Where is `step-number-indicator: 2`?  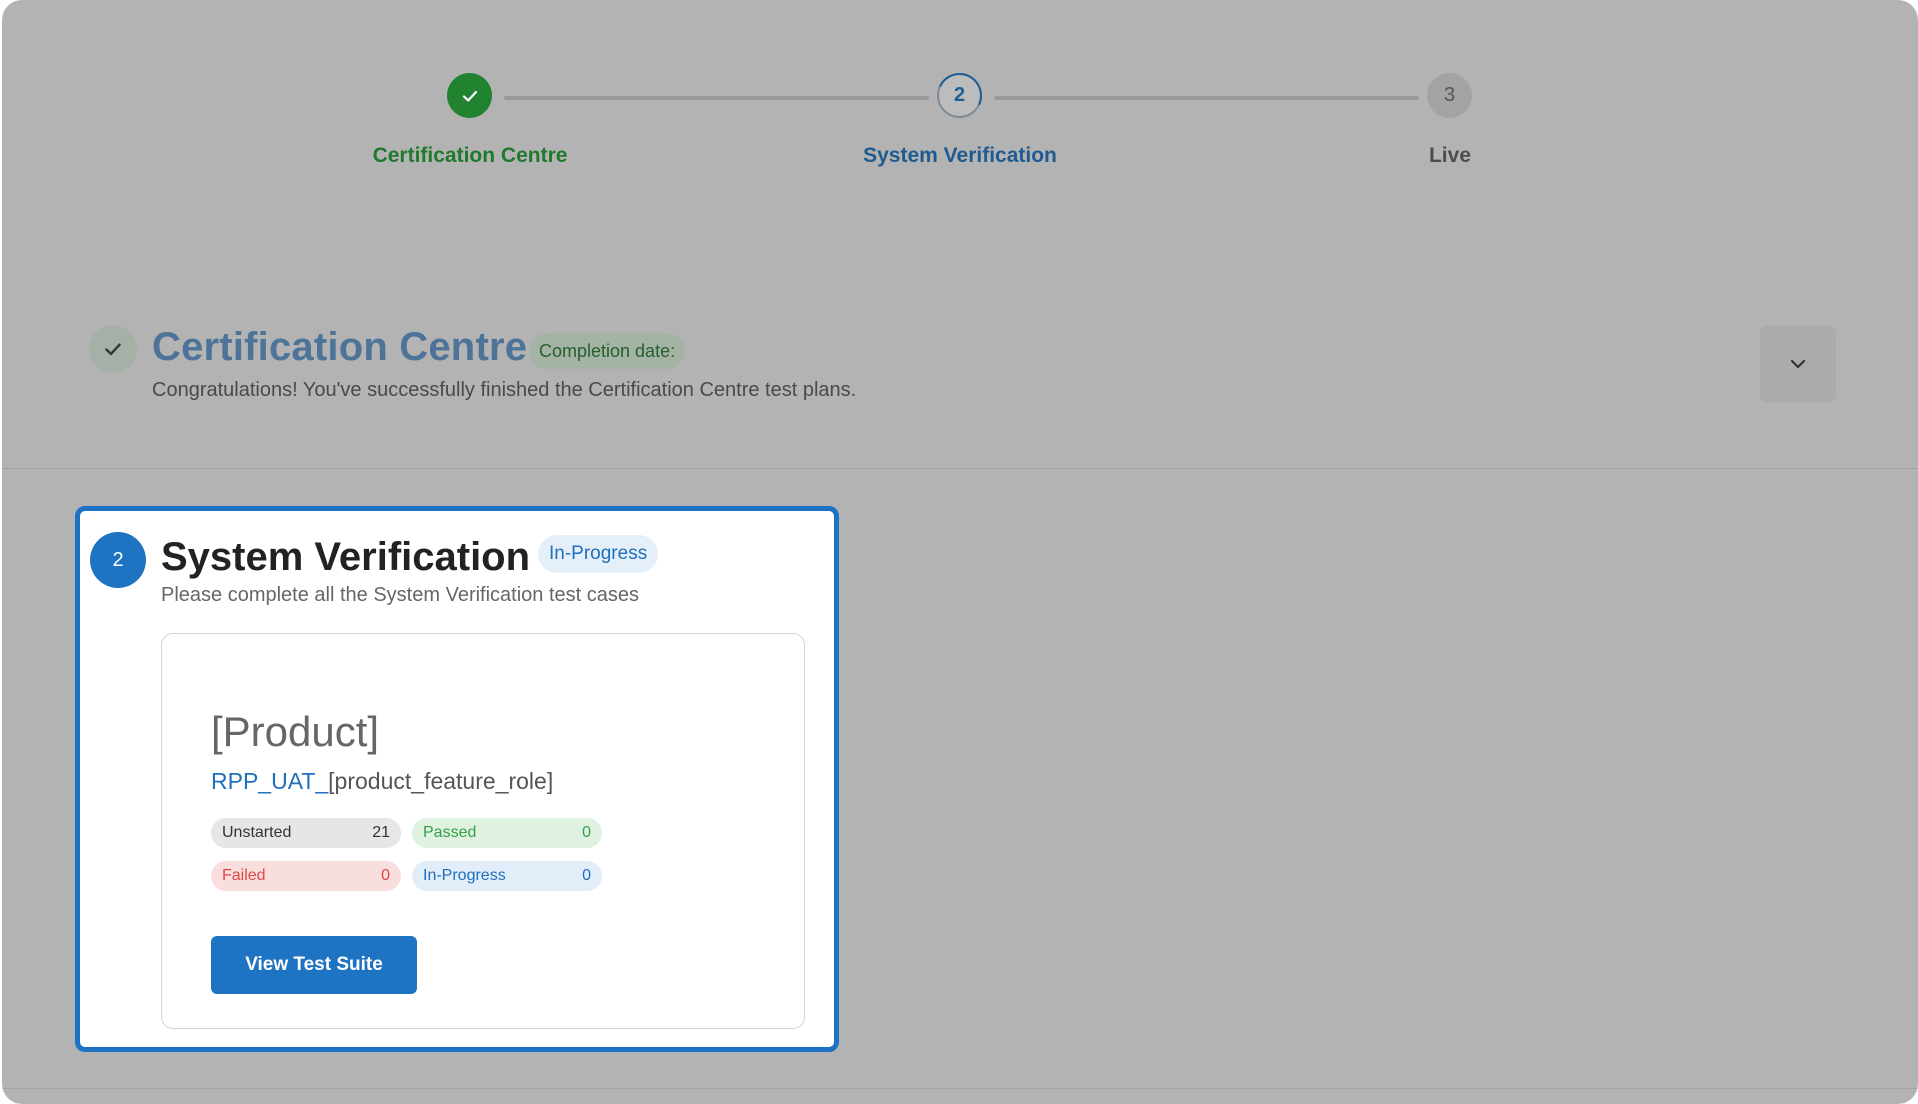
step-number-indicator: 2 is located at coordinates (959, 95).